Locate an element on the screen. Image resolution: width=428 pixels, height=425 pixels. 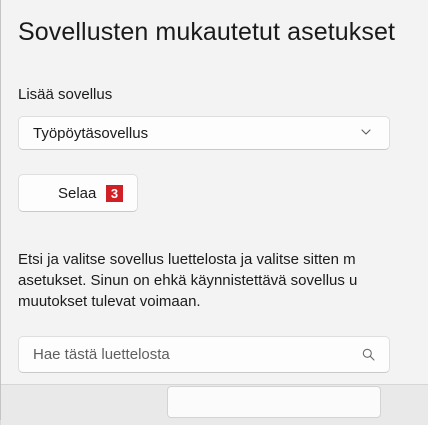
app-list-search-box is located at coordinates (204, 354).